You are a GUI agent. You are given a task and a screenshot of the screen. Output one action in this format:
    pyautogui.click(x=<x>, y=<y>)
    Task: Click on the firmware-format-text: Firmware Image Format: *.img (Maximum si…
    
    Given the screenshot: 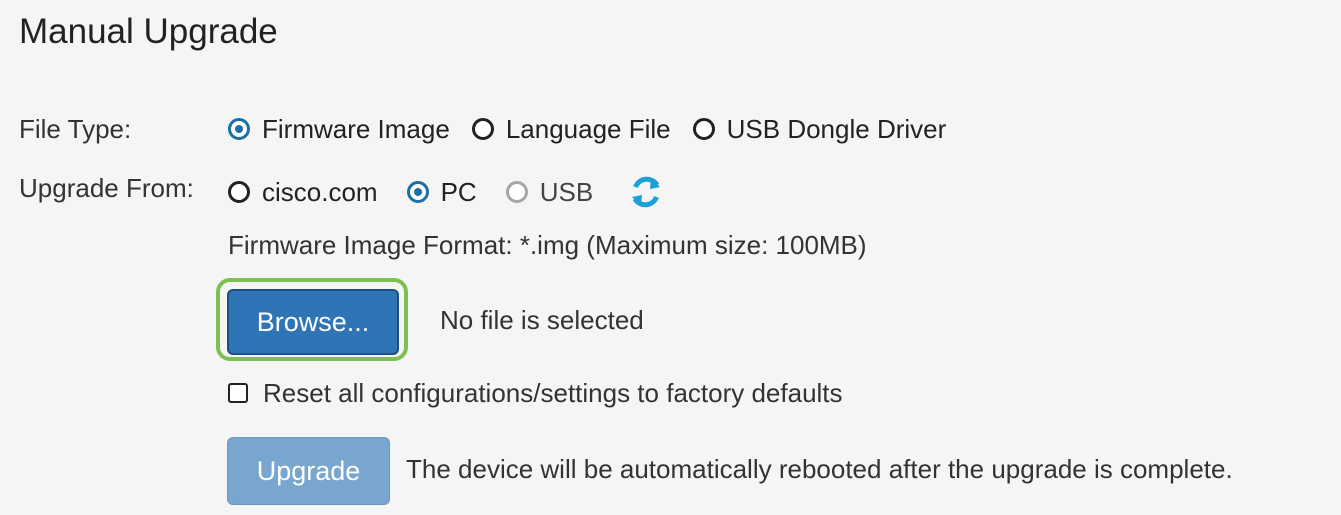 What is the action you would take?
    pyautogui.click(x=547, y=245)
    